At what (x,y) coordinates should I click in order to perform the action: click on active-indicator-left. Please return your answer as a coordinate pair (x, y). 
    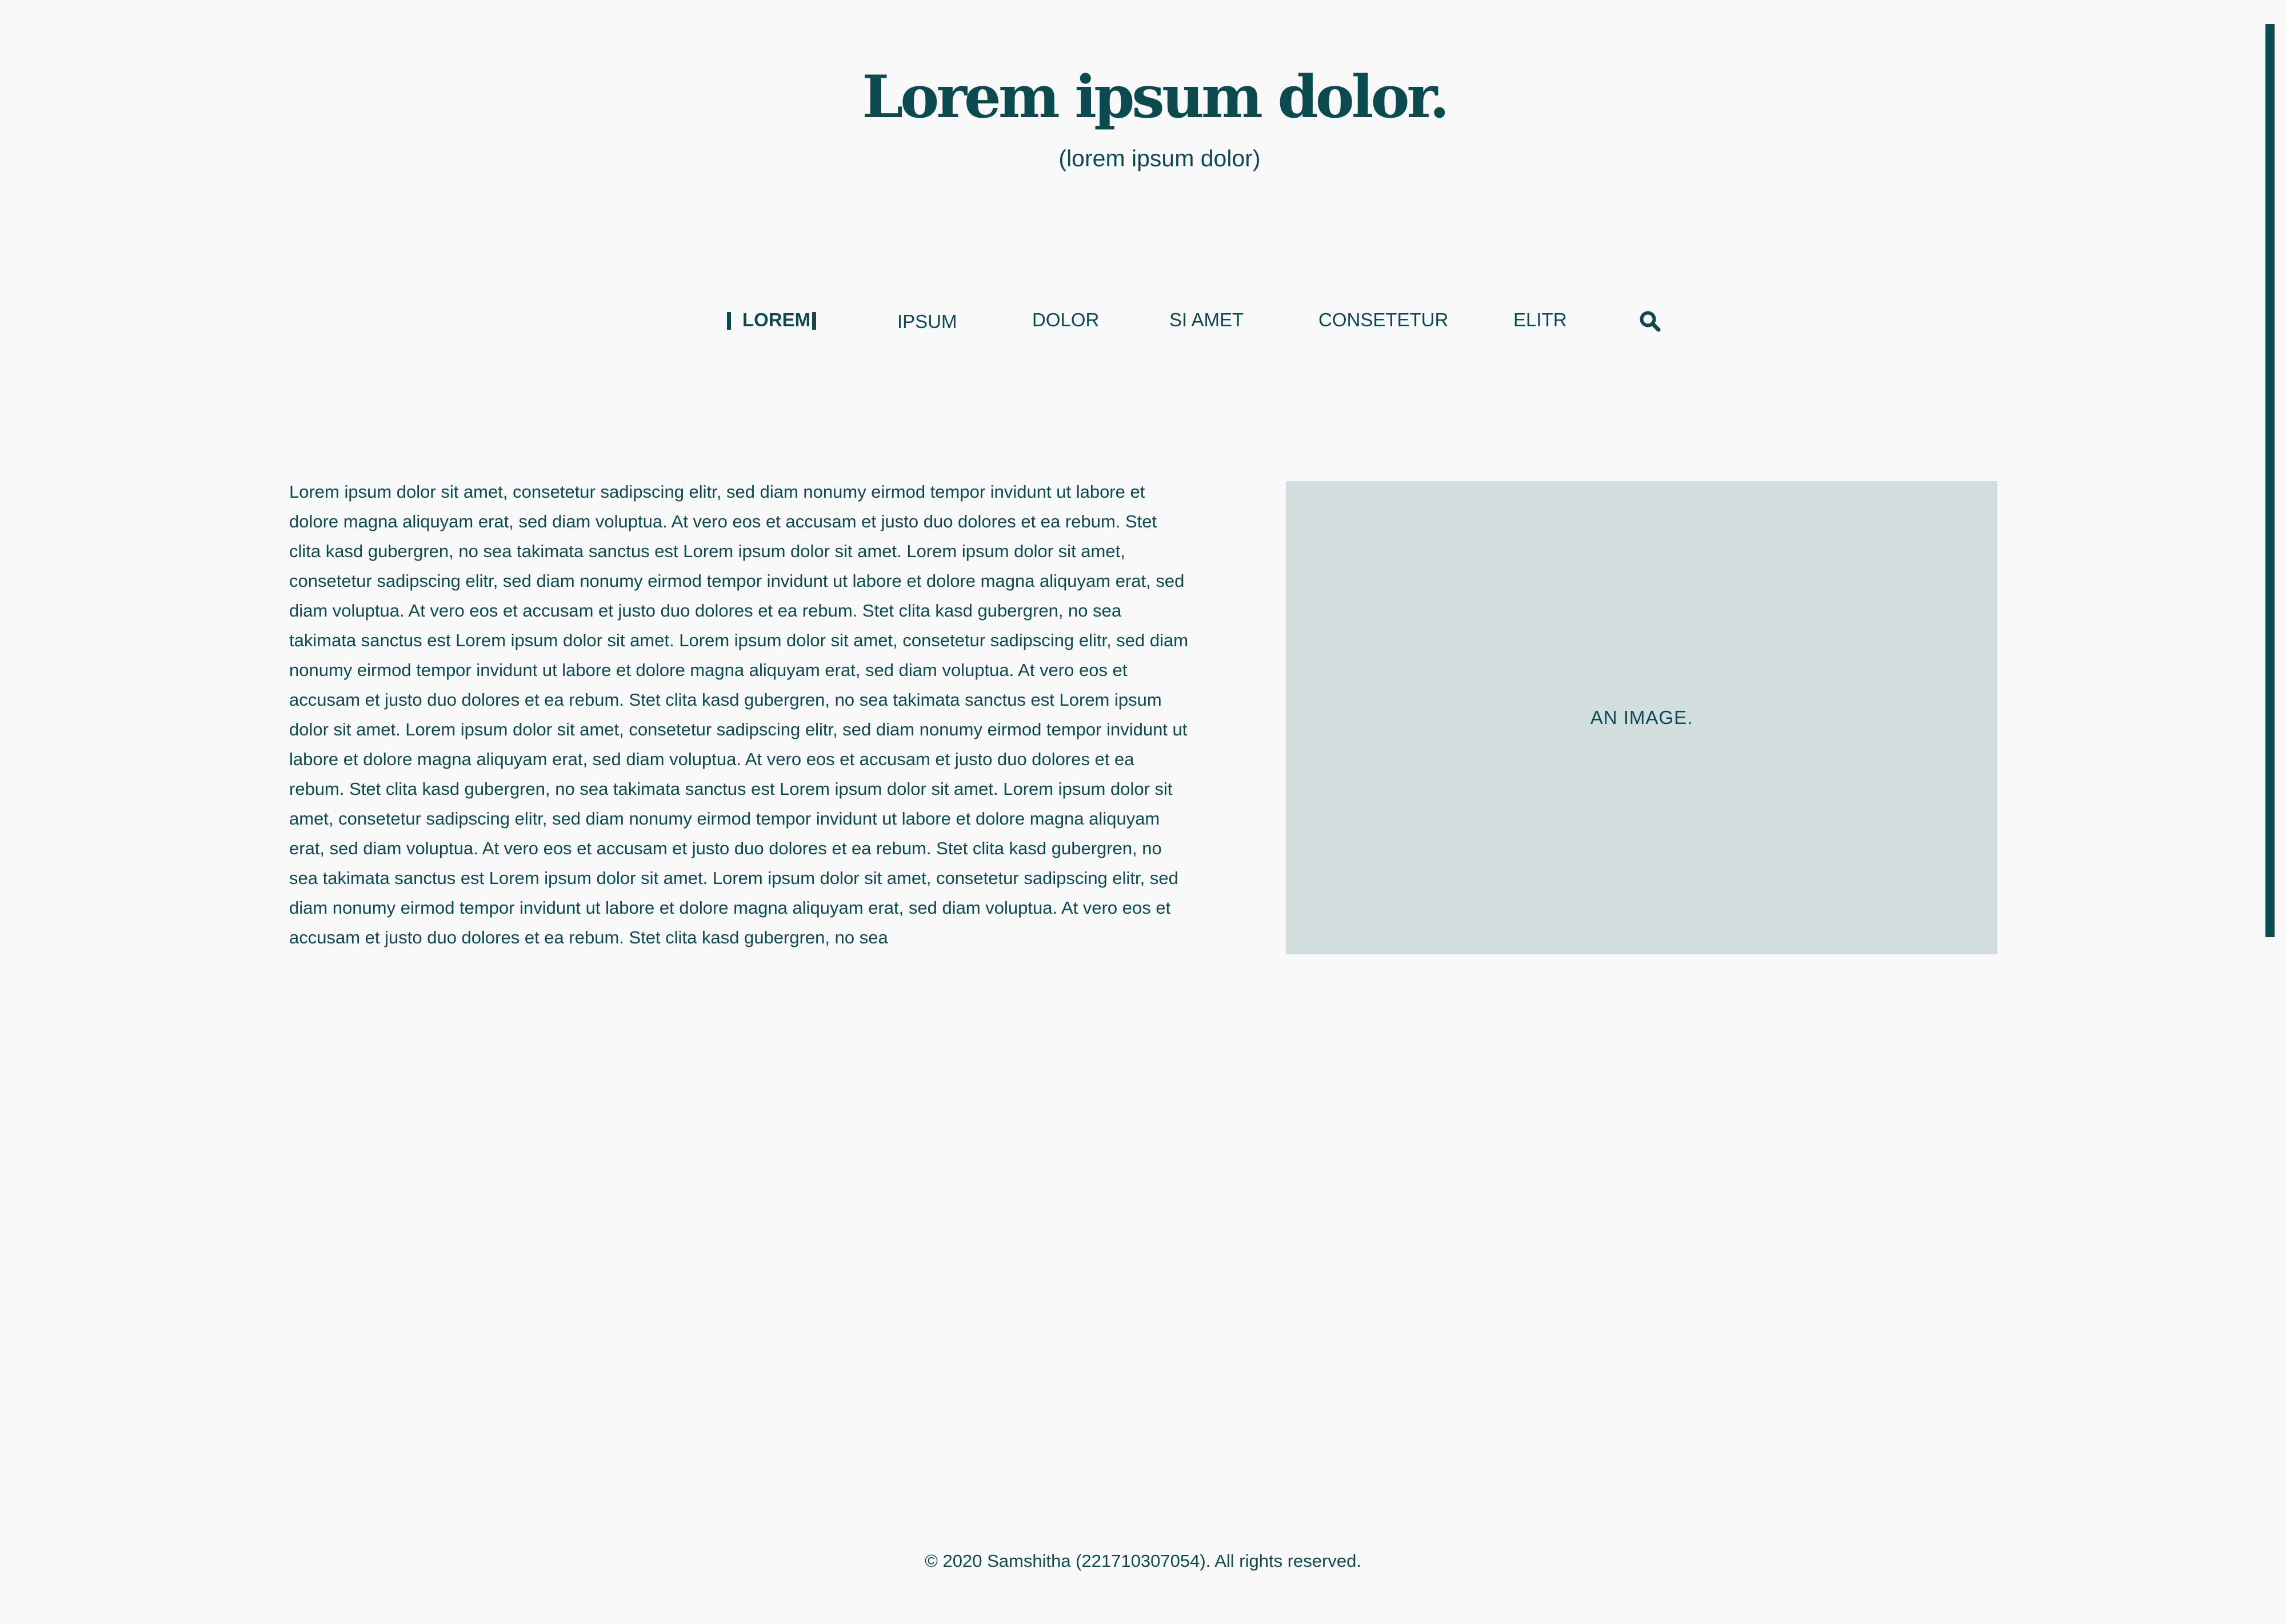
    Looking at the image, I should click on (729, 321).